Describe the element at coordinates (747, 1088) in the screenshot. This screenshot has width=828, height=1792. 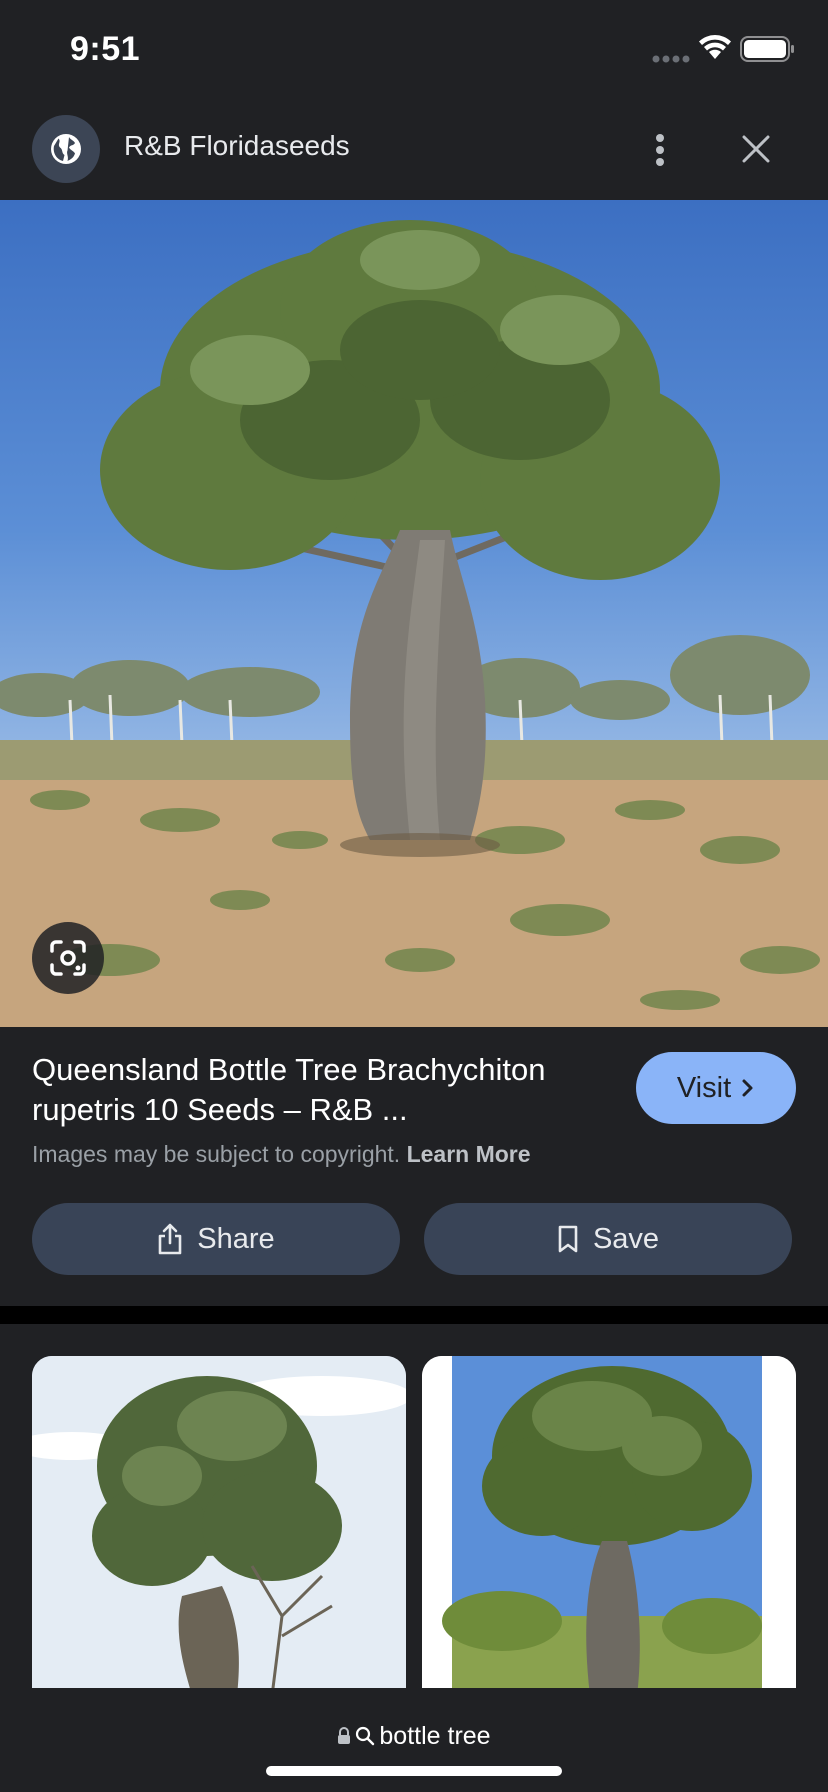
I see `chevron-right-icon` at that location.